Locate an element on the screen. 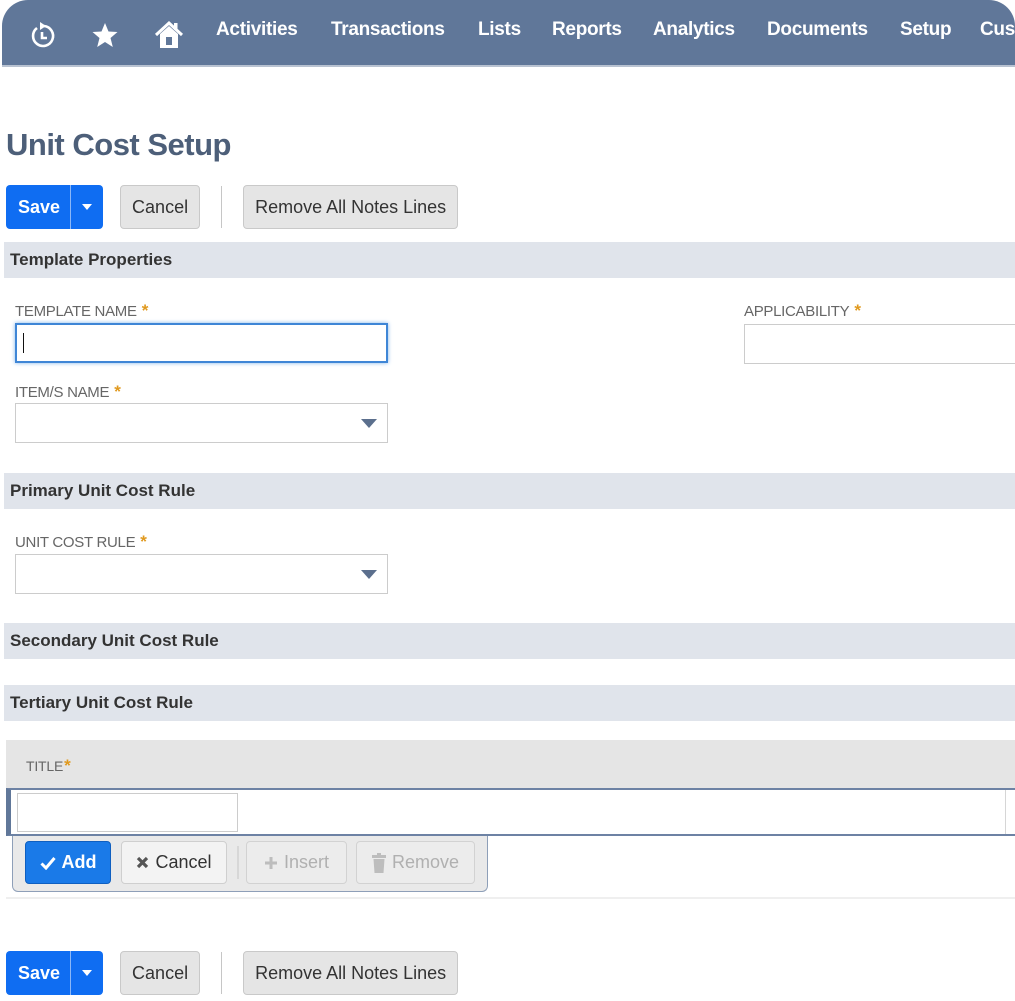 This screenshot has width=1015, height=1001. applicability-label: APPLICABILITY * is located at coordinates (802, 311).